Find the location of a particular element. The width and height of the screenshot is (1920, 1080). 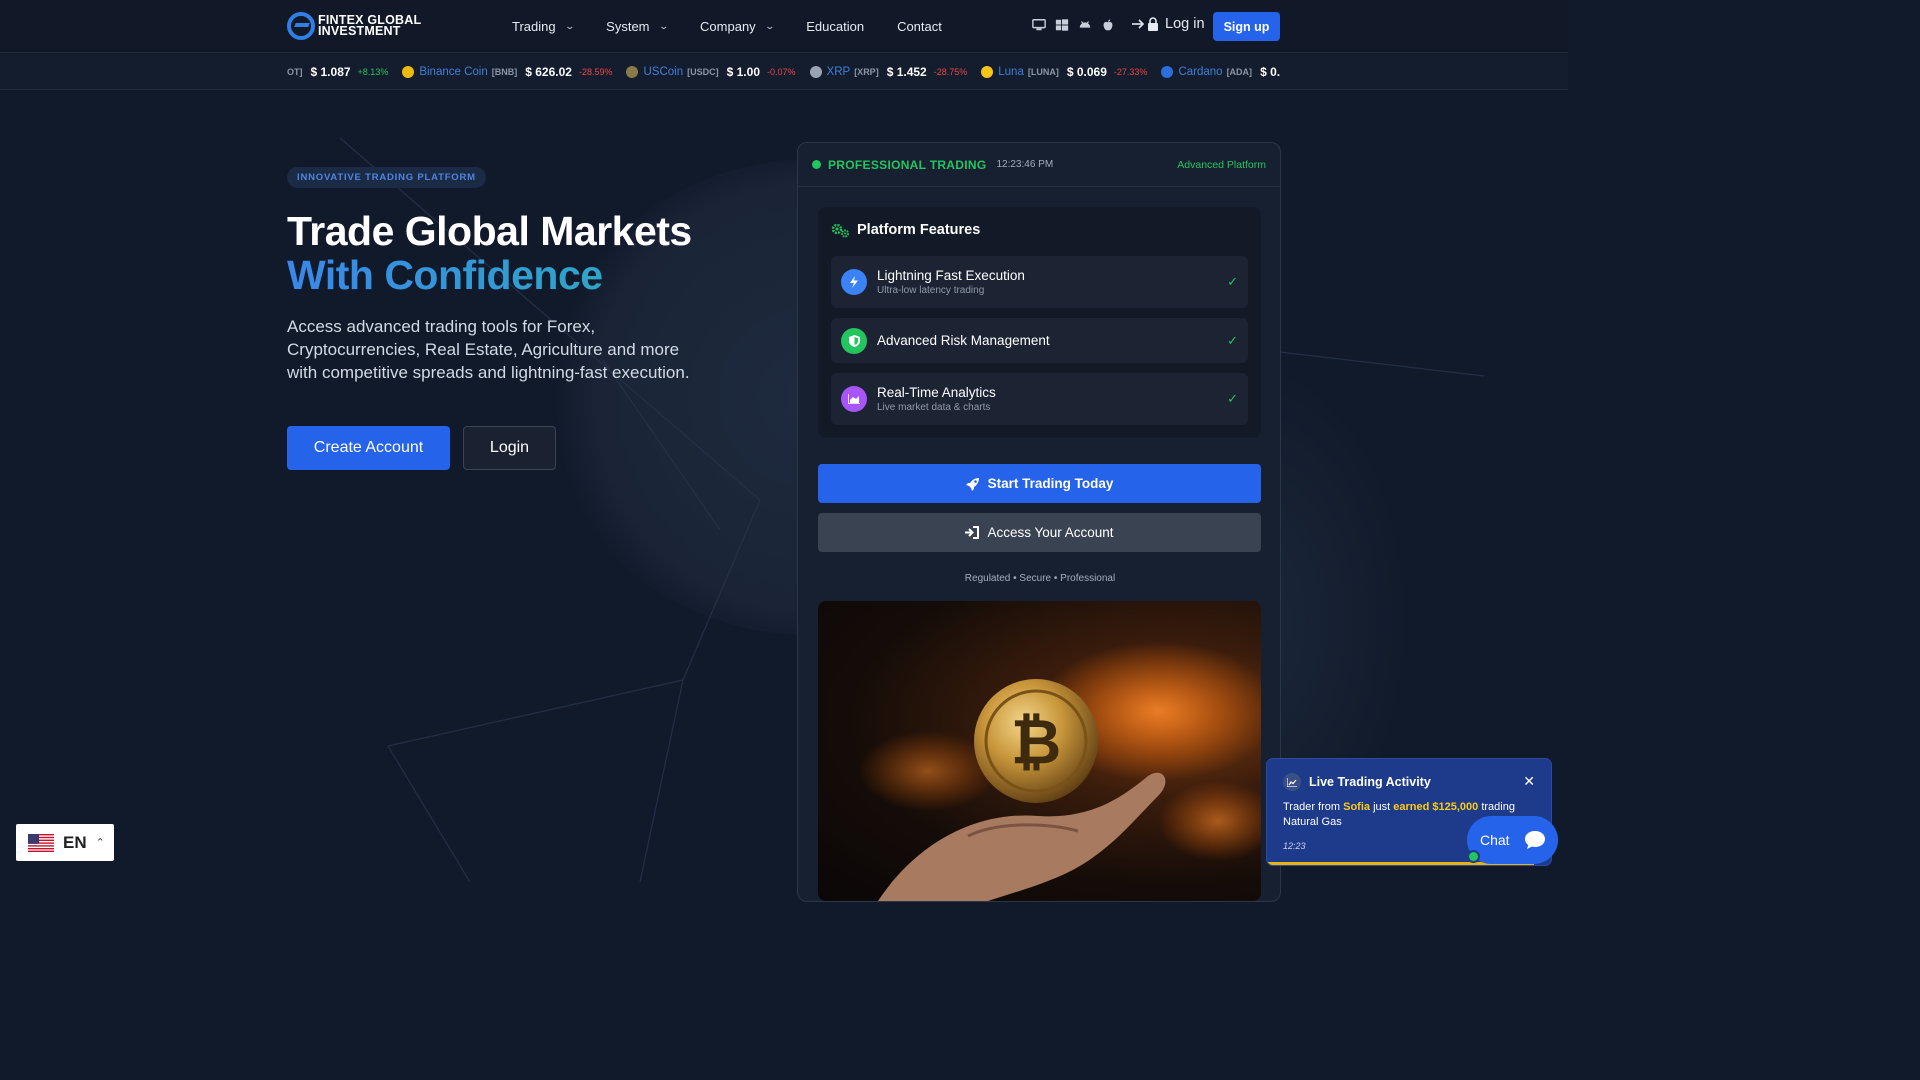

chat-label: Chat is located at coordinates (1495, 840).